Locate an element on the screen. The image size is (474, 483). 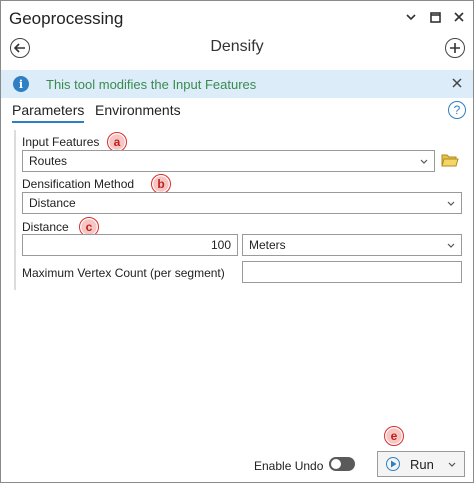
info-icon: i is located at coordinates (21, 84).